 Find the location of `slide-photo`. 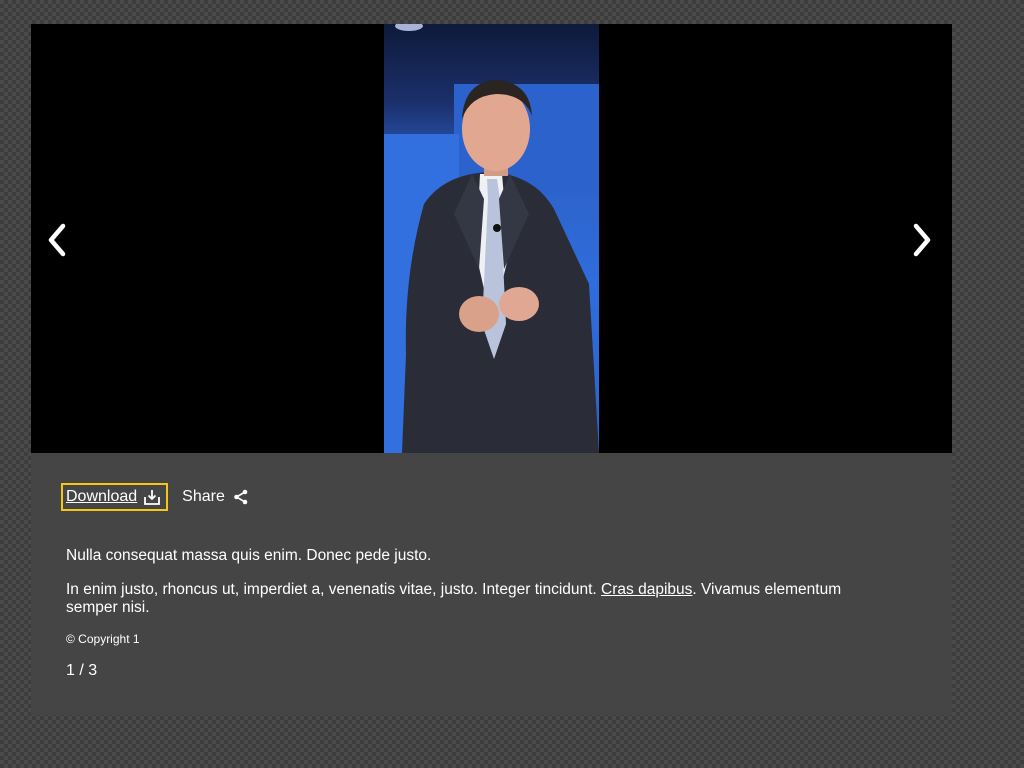

slide-photo is located at coordinates (491, 238).